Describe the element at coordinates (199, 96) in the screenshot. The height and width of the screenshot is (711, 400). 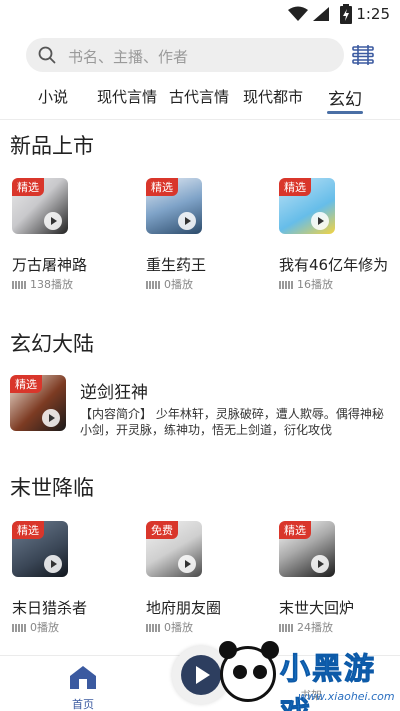
I see `tab-ancient-romance: 古代言情` at that location.